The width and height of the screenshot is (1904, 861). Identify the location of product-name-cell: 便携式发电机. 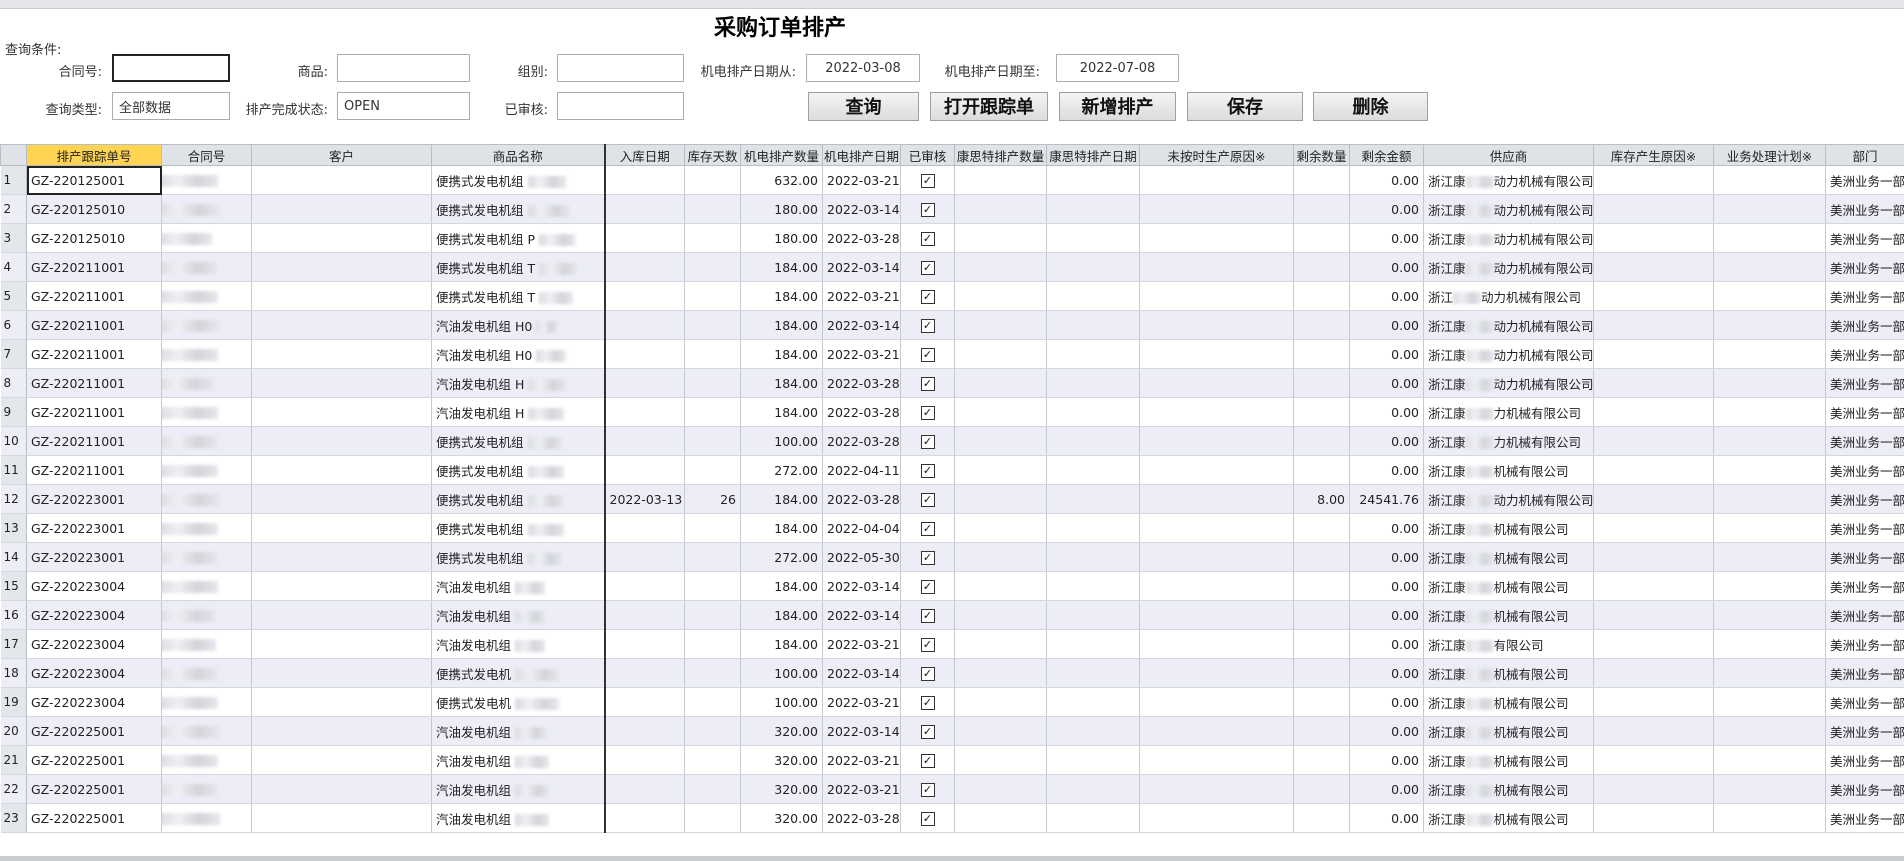
(518, 673).